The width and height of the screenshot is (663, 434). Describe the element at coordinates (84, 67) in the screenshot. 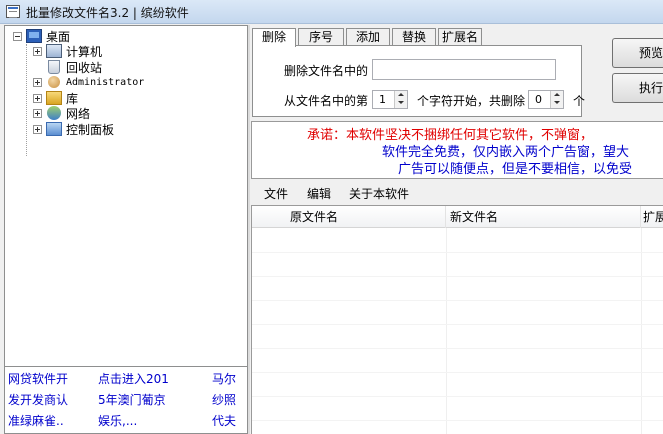

I see `tree-label: 回收站` at that location.